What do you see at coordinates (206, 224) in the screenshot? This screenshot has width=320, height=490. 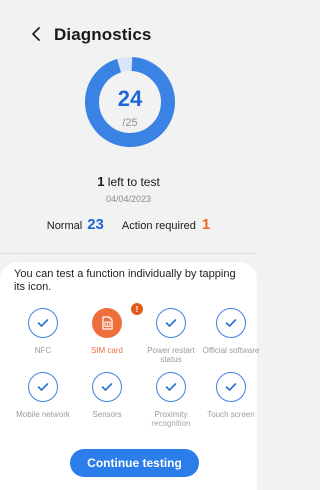 I see `action-count: 1` at bounding box center [206, 224].